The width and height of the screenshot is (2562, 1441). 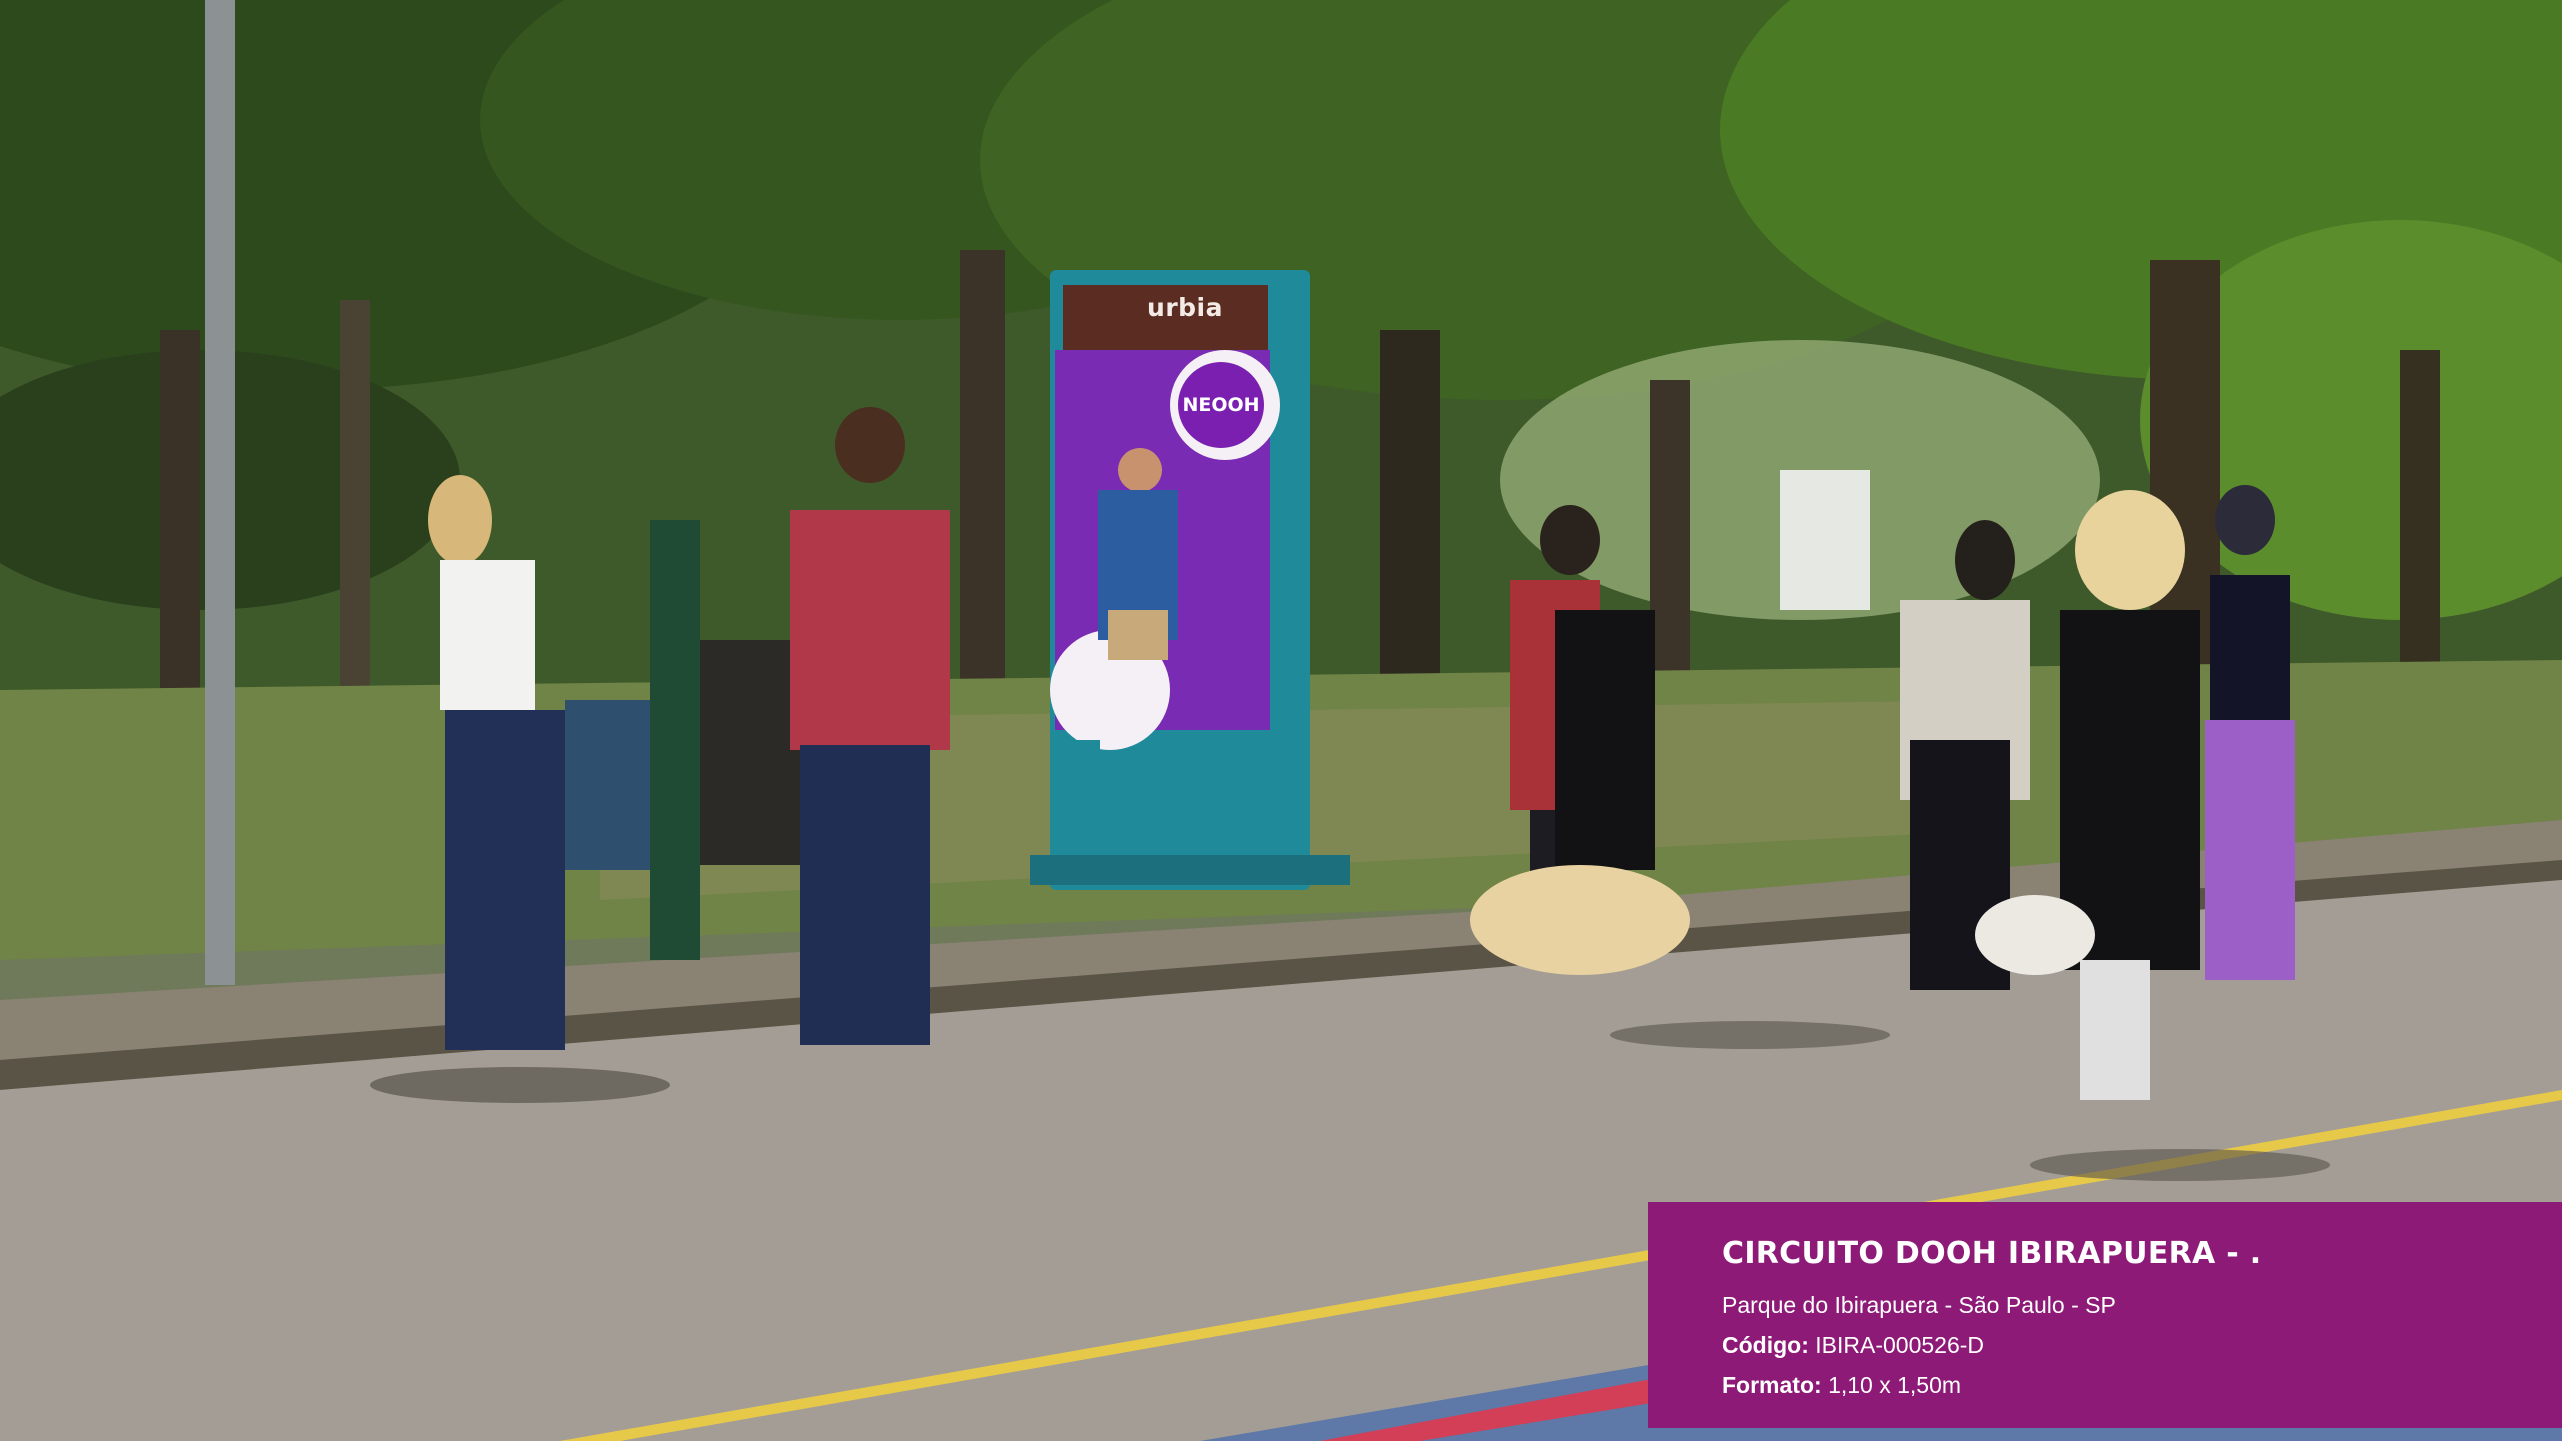 I want to click on billboard-brand: urbia, so click(x=1185, y=307).